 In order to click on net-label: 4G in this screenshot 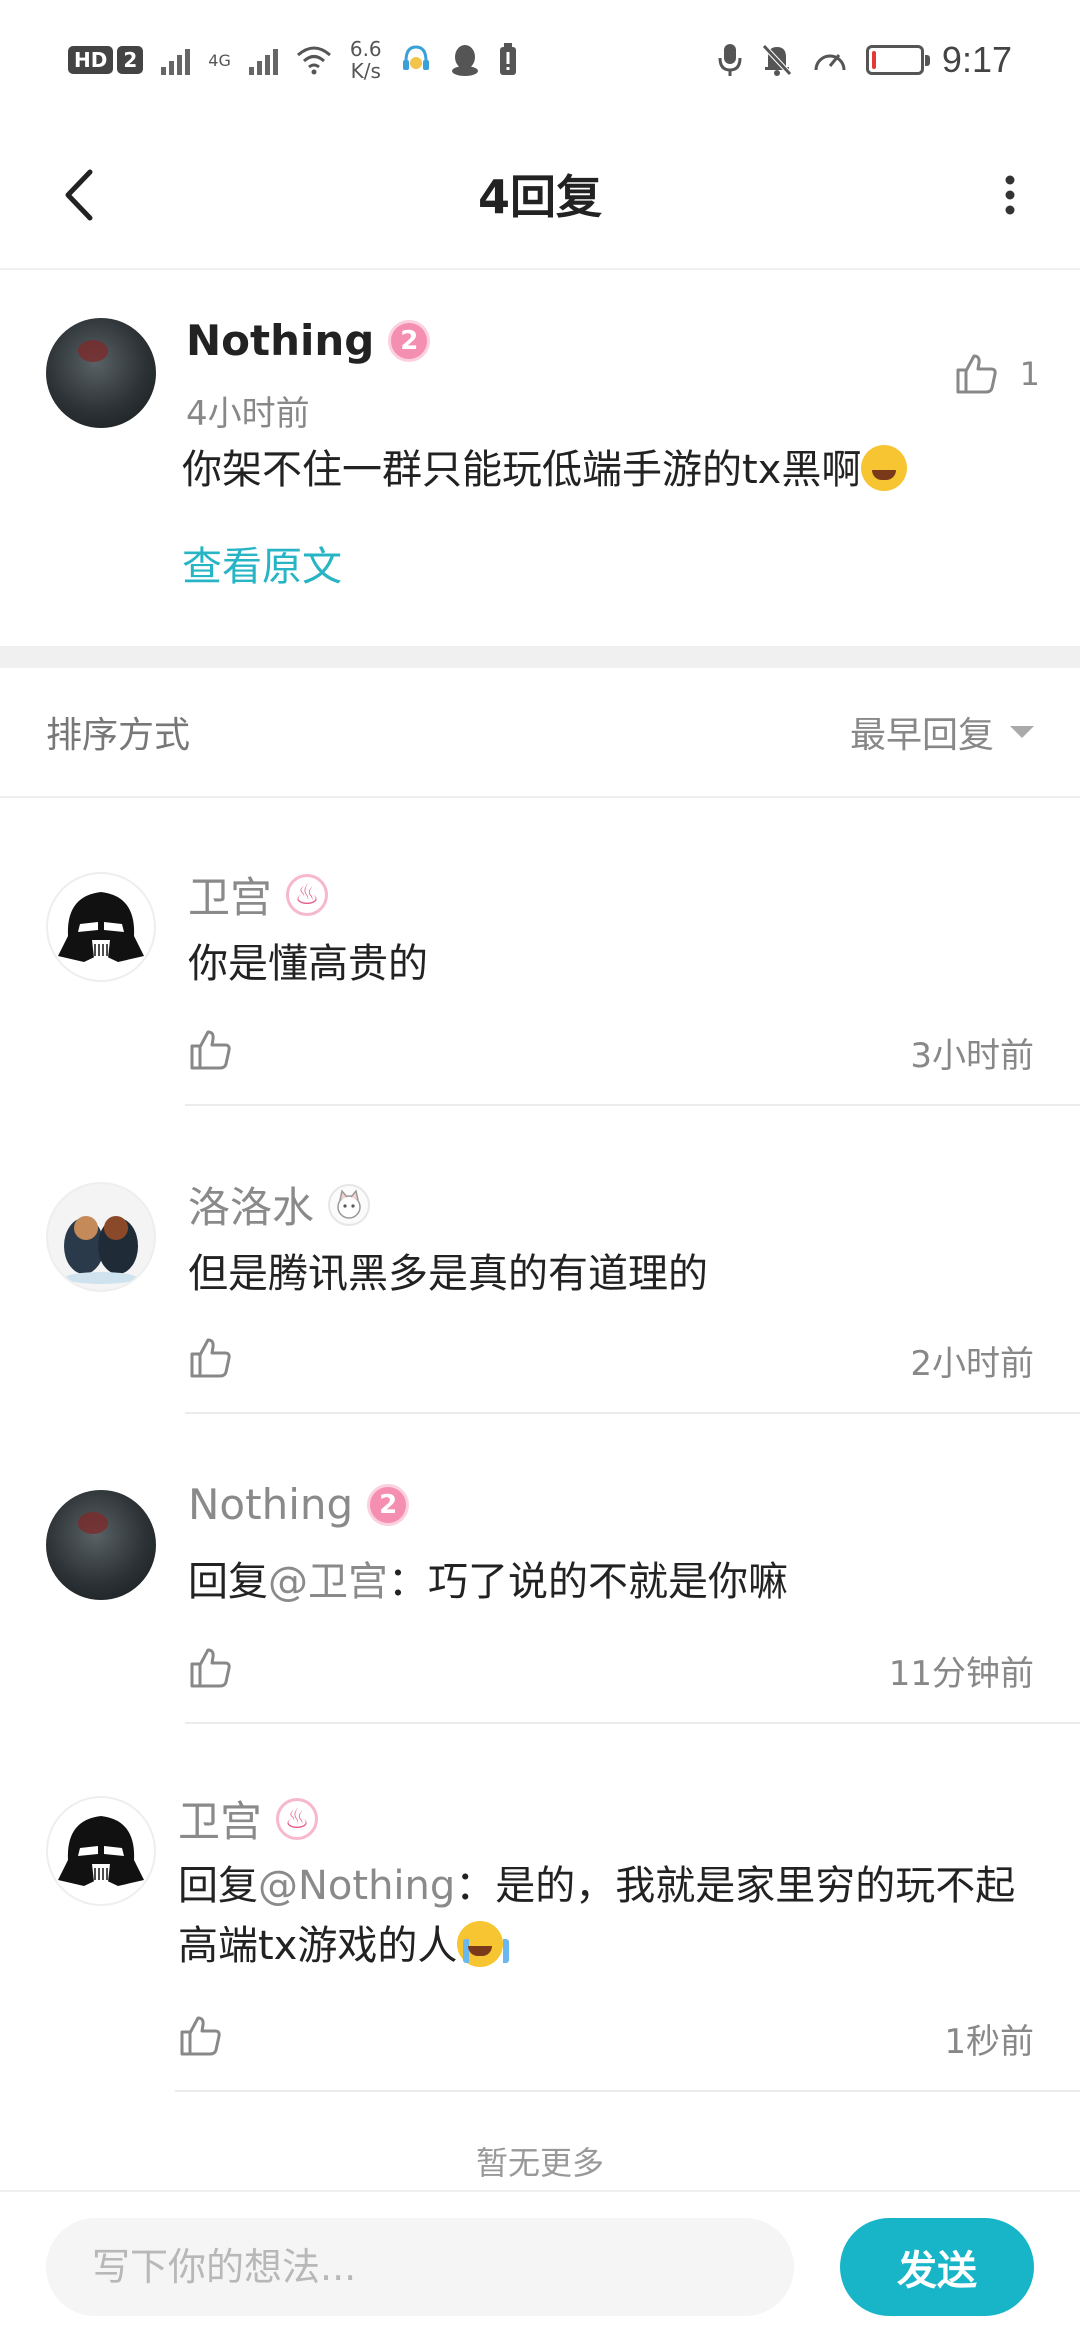, I will do `click(219, 60)`.